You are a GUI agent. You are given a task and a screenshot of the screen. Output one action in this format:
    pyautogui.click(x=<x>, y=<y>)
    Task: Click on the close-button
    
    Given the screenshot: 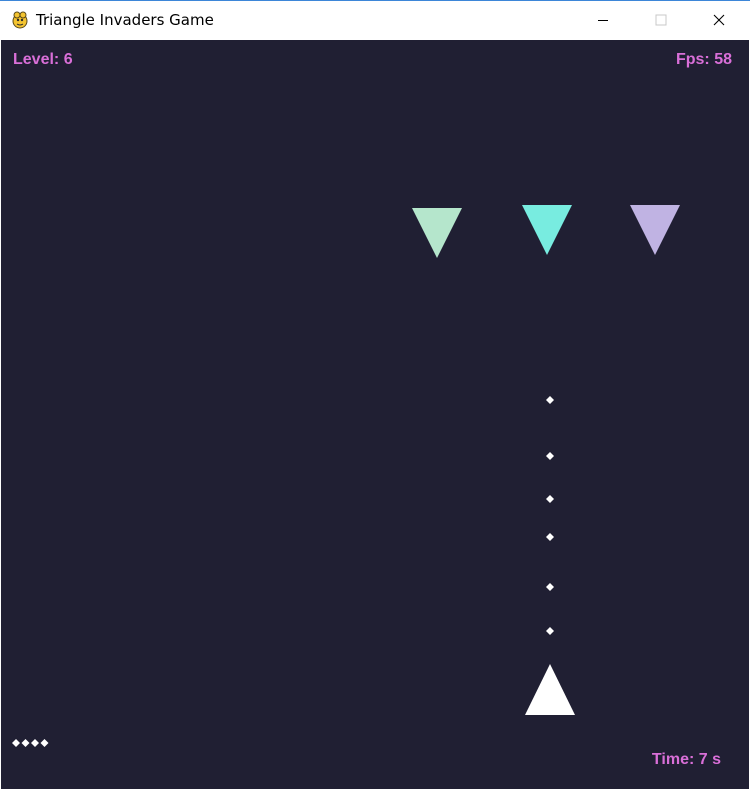 What is the action you would take?
    pyautogui.click(x=719, y=20)
    